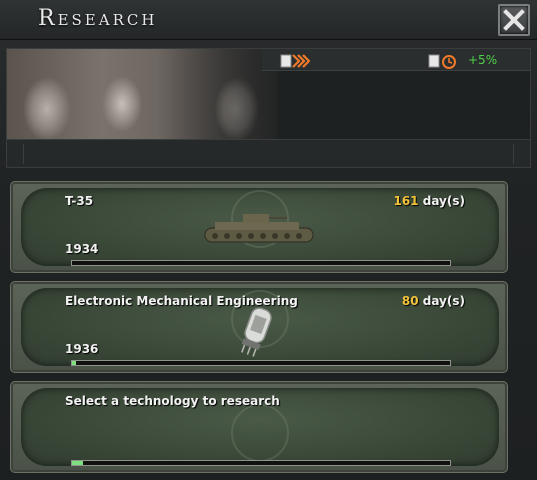 The width and height of the screenshot is (537, 480). I want to click on close-button, so click(514, 20).